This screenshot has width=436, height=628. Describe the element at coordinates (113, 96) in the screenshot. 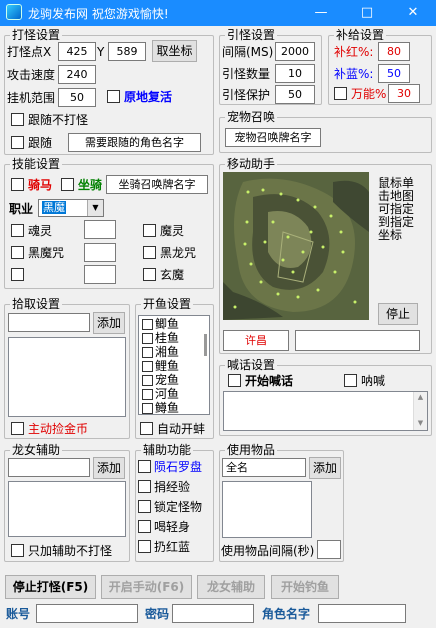

I see `revive-checkbox` at that location.